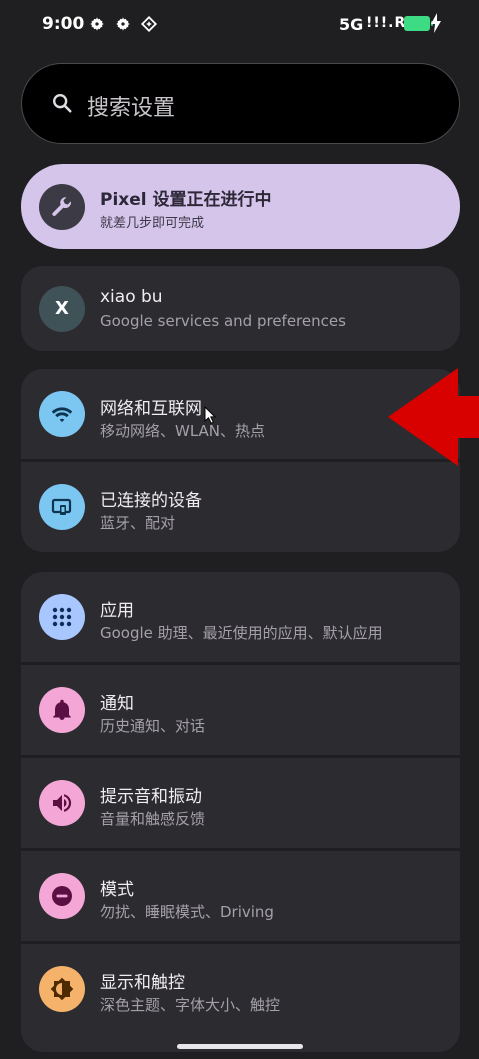 The width and height of the screenshot is (479, 1059). I want to click on search-bar: 搜索设置, so click(240, 103).